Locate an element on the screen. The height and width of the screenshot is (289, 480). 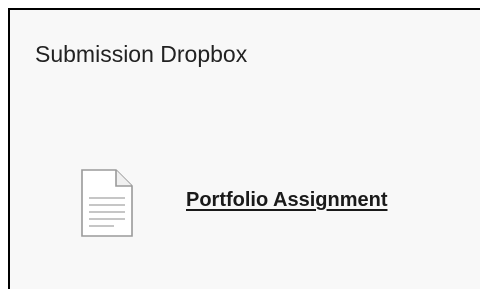
page-title: Submission Dropbox is located at coordinates (141, 54).